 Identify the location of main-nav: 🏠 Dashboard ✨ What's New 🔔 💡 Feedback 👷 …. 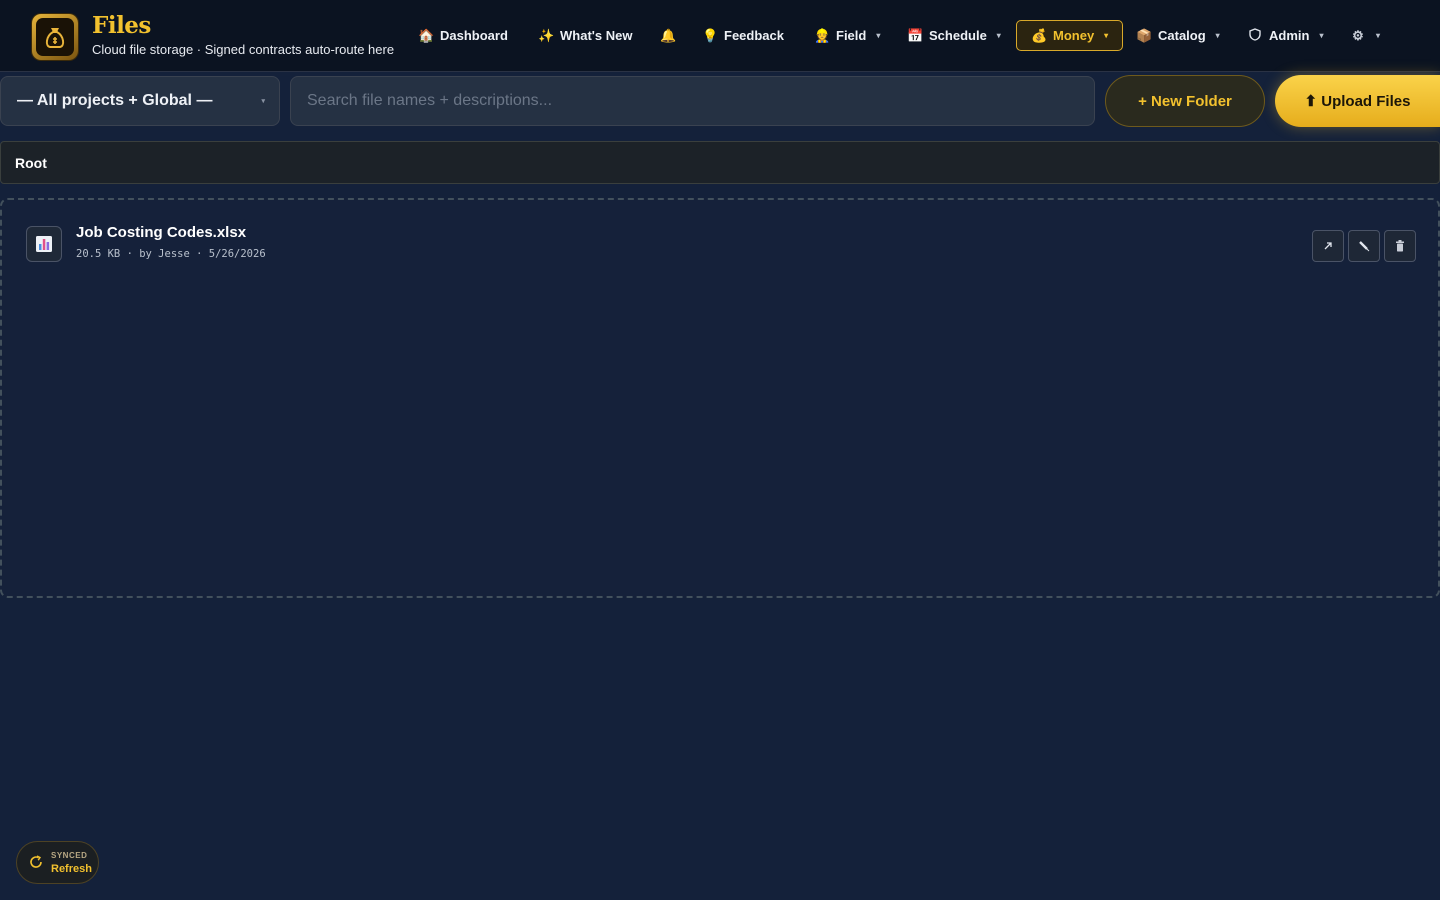
(720, 35).